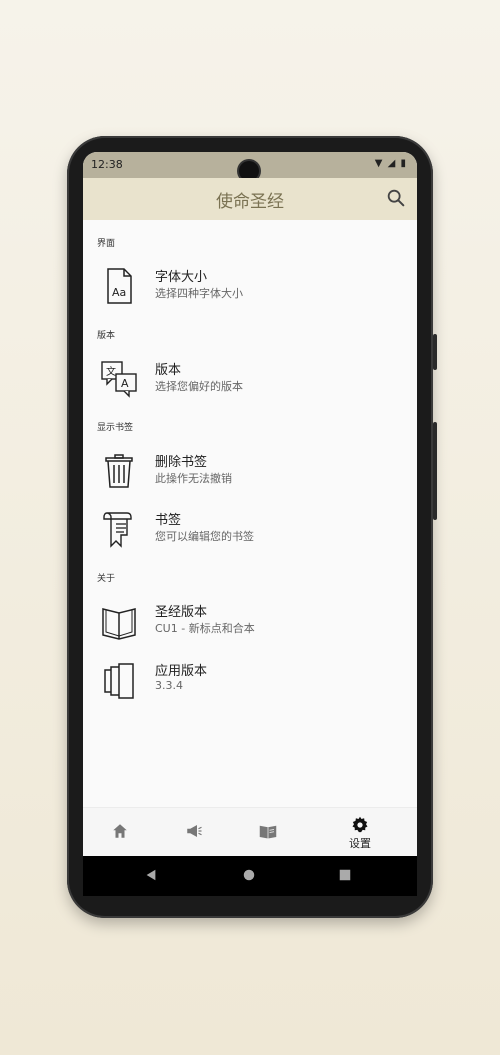  I want to click on setting-delete-bookmarks: 删除书签 此操作无法撤销, so click(250, 473).